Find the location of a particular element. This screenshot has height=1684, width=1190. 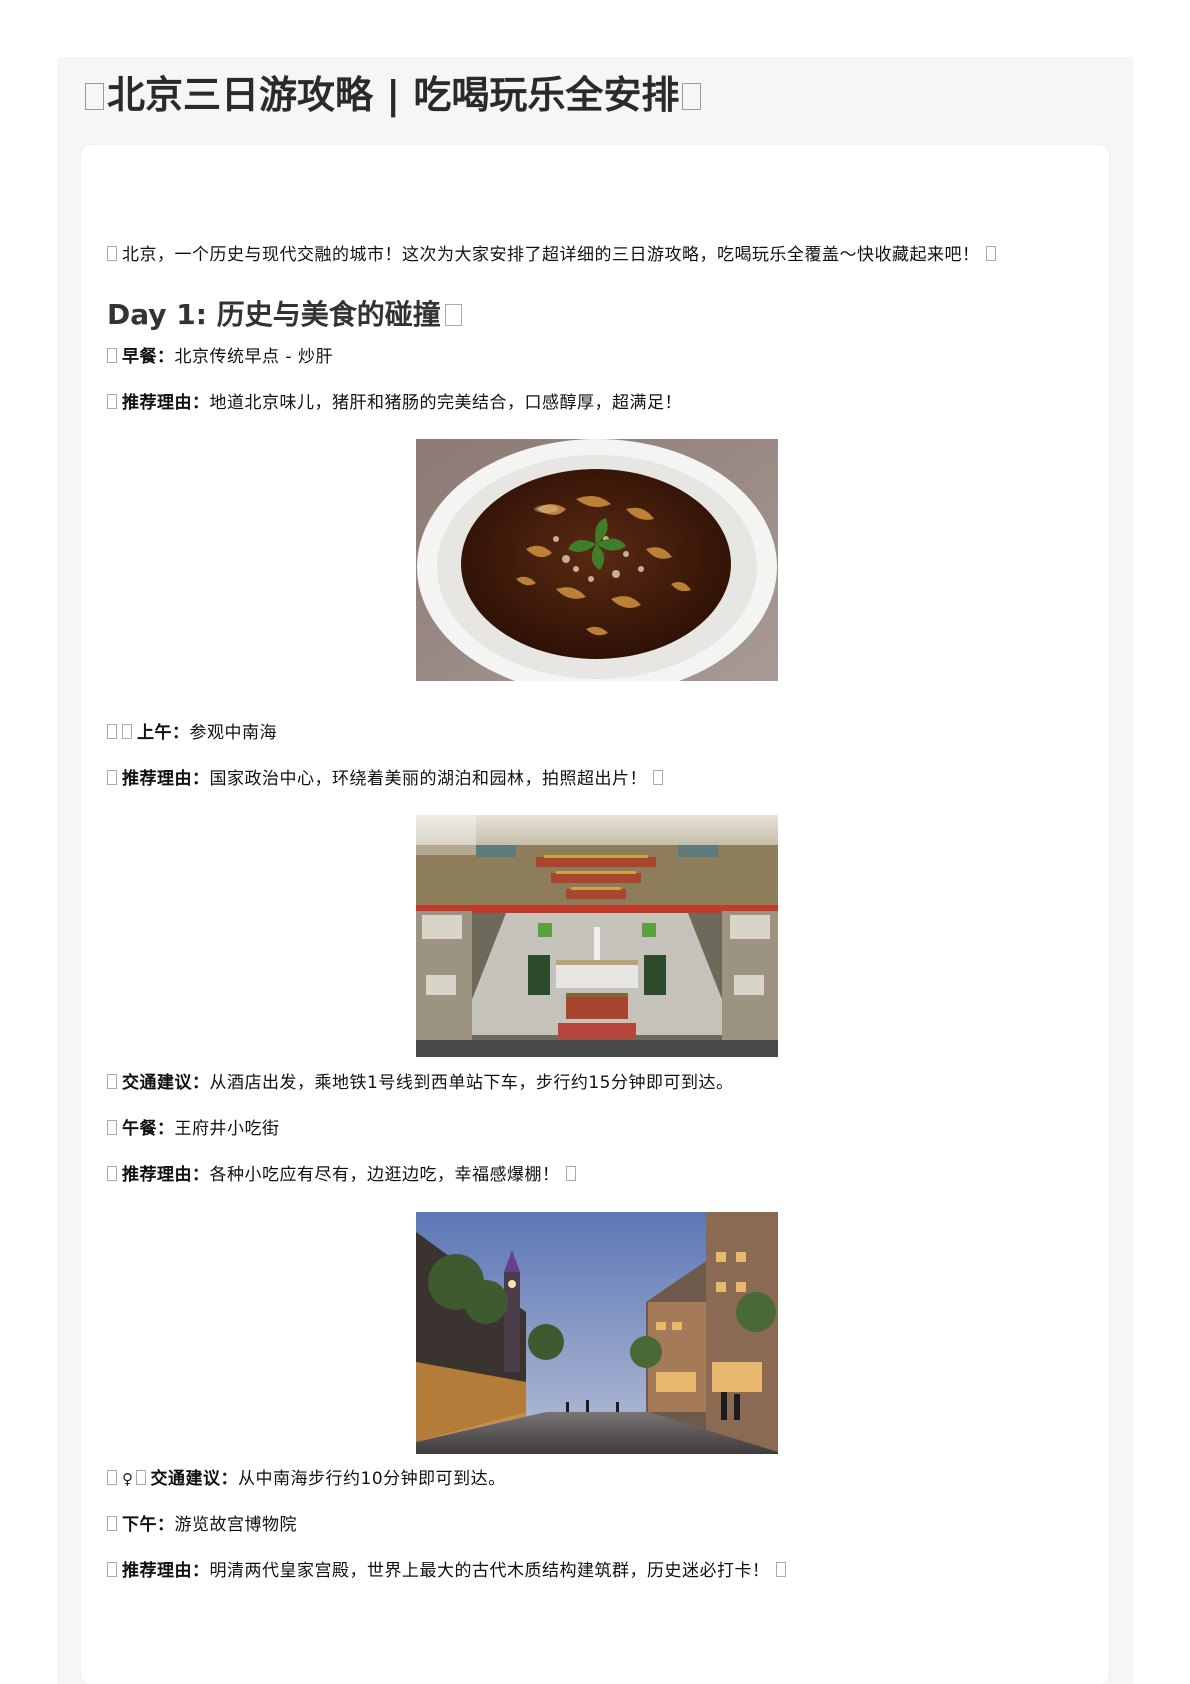

walking-icon: ♀ is located at coordinates (128, 1479).